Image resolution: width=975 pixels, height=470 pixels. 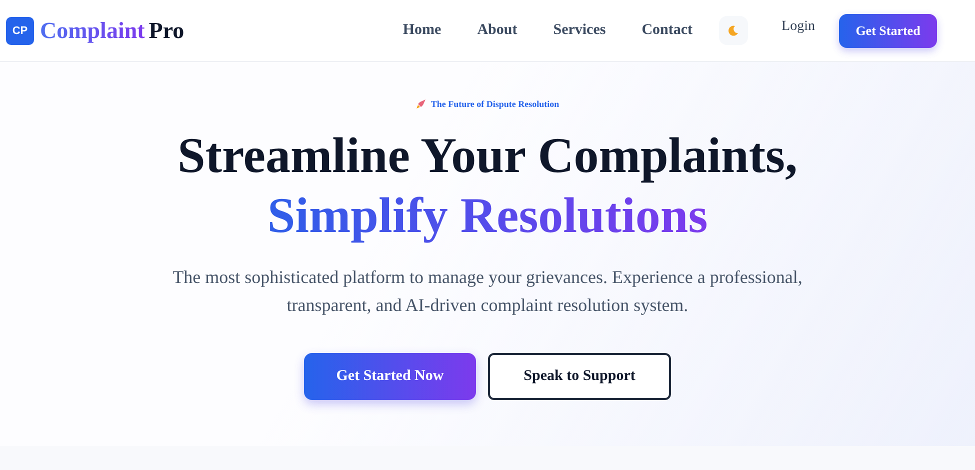 What do you see at coordinates (166, 31) in the screenshot?
I see `brand-suffix: Pro` at bounding box center [166, 31].